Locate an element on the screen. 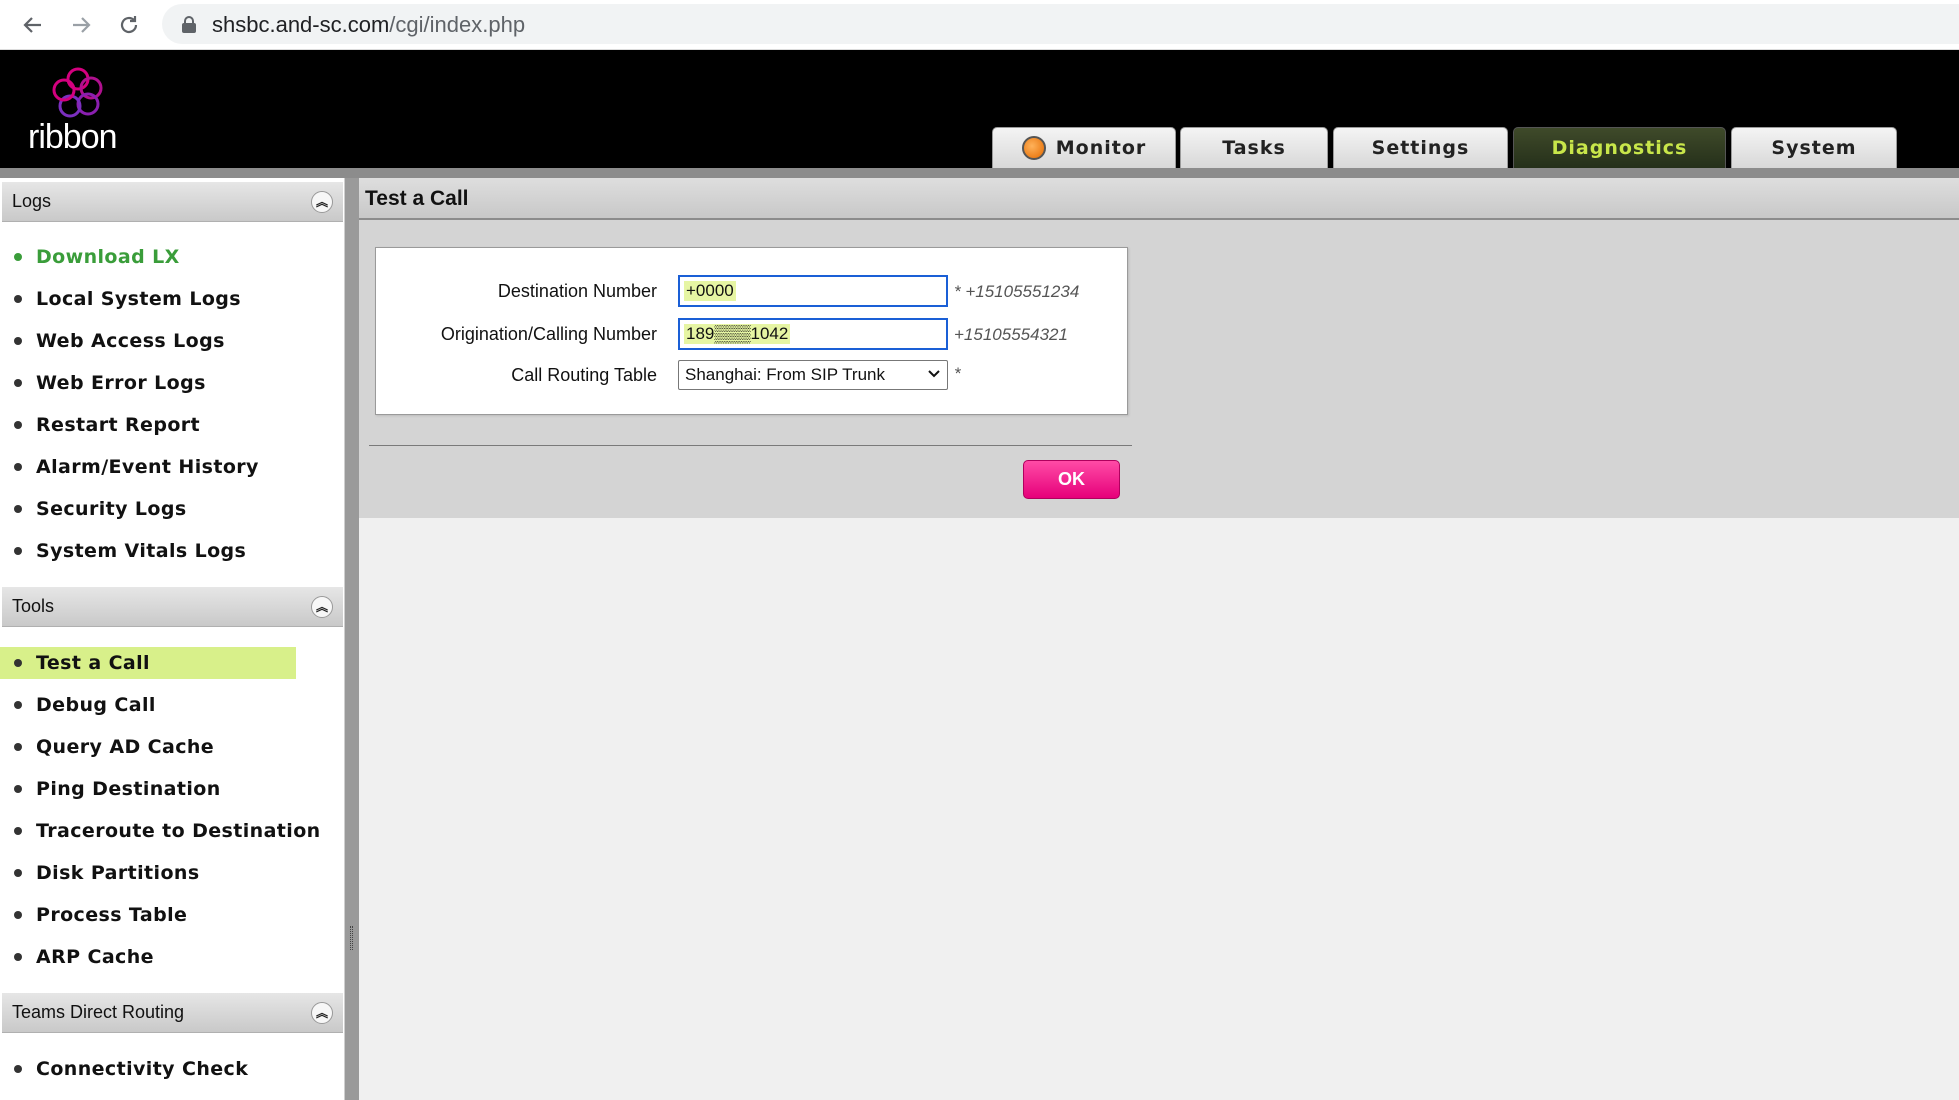 The width and height of the screenshot is (1959, 1100). origination-label: Origination/Calling Number is located at coordinates (548, 334).